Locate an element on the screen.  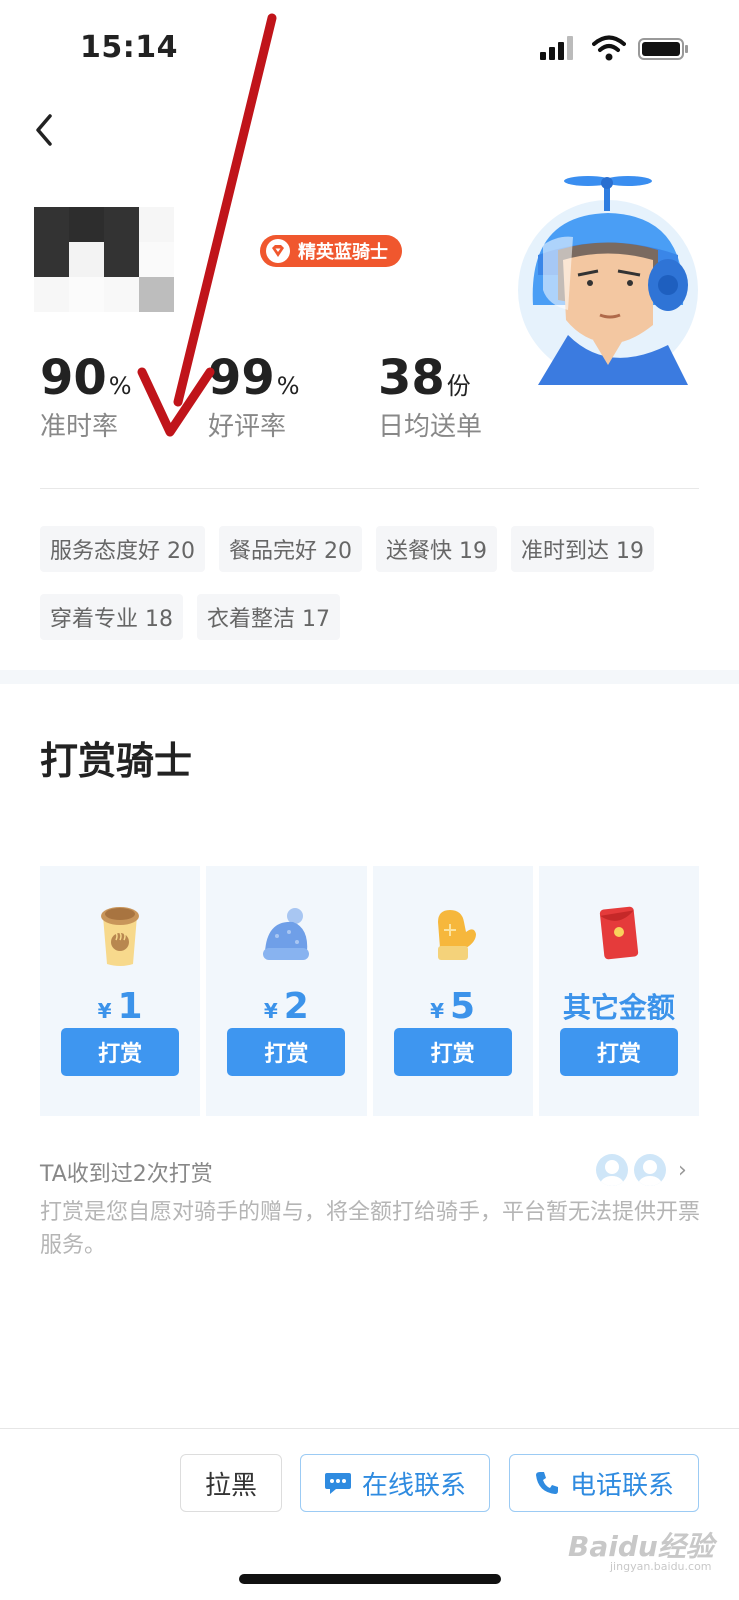
stat-value: 38 is located at coordinates (411, 378).